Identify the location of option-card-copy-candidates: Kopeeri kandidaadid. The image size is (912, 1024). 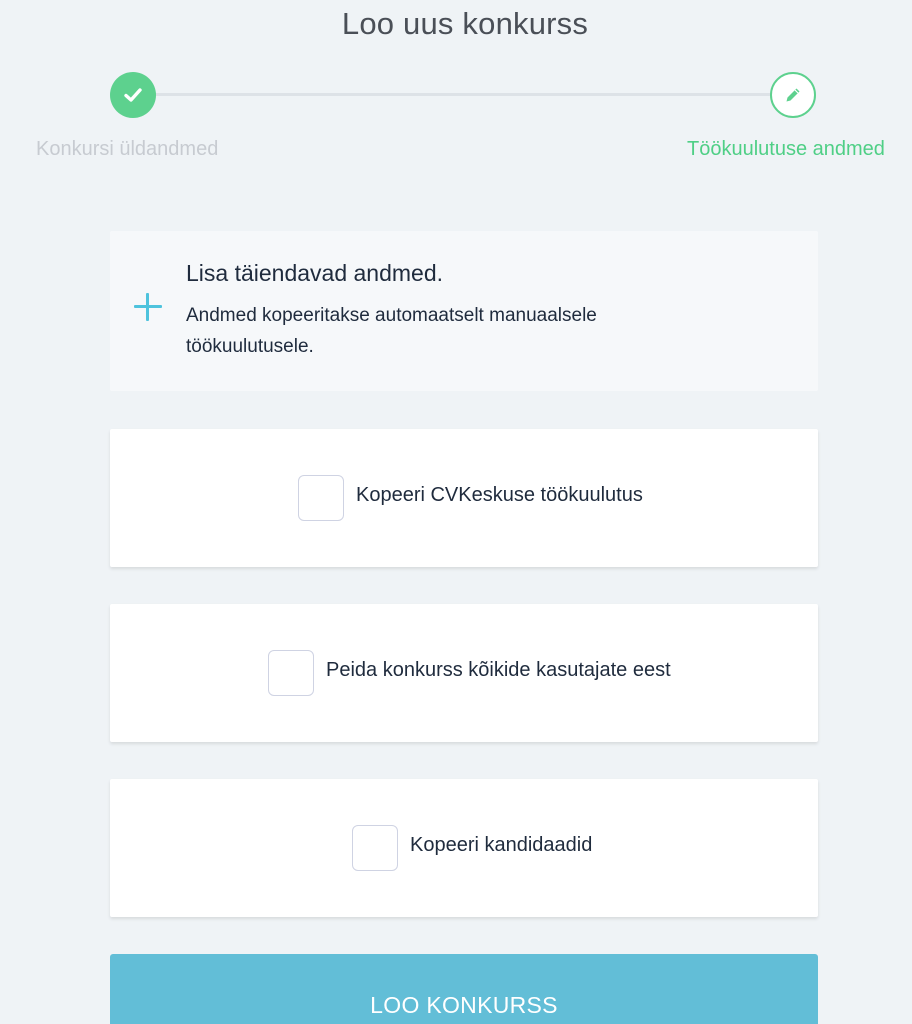
(464, 848).